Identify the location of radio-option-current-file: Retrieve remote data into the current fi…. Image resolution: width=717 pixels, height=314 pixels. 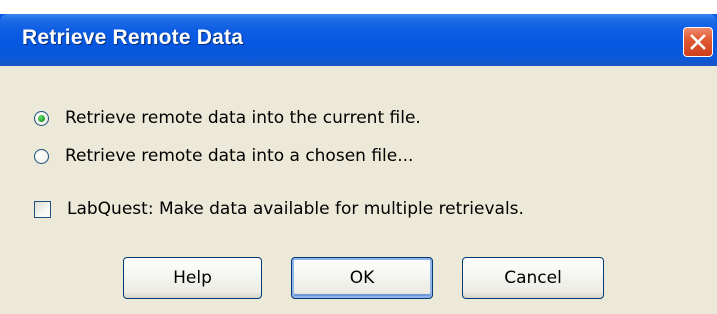
(227, 118).